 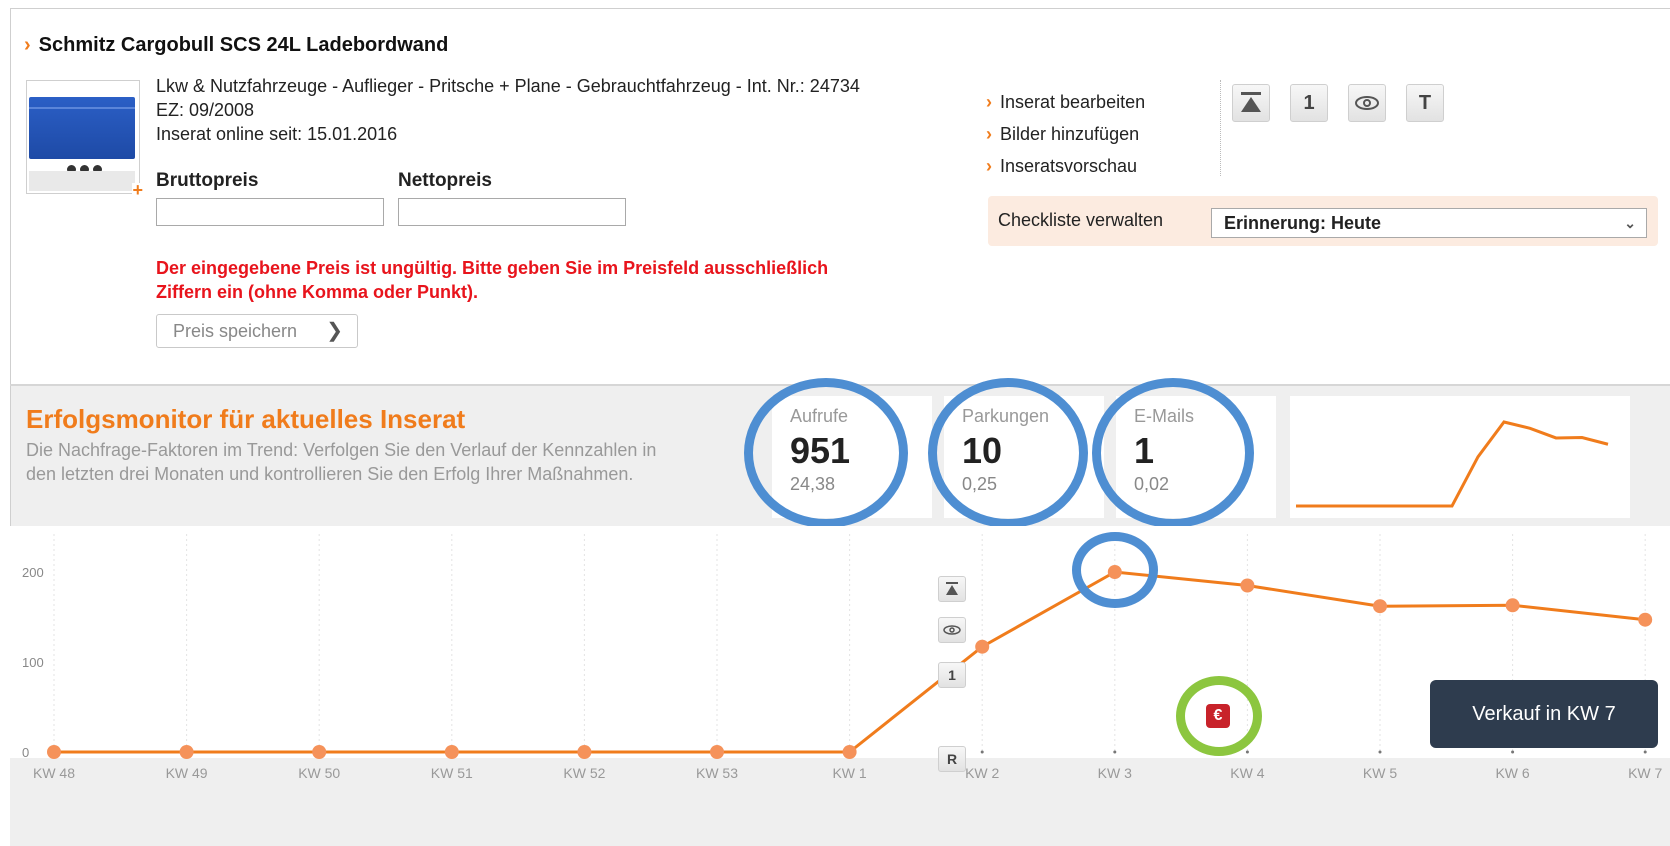 I want to click on save-price-button: Preis speichern ❯, so click(x=257, y=331).